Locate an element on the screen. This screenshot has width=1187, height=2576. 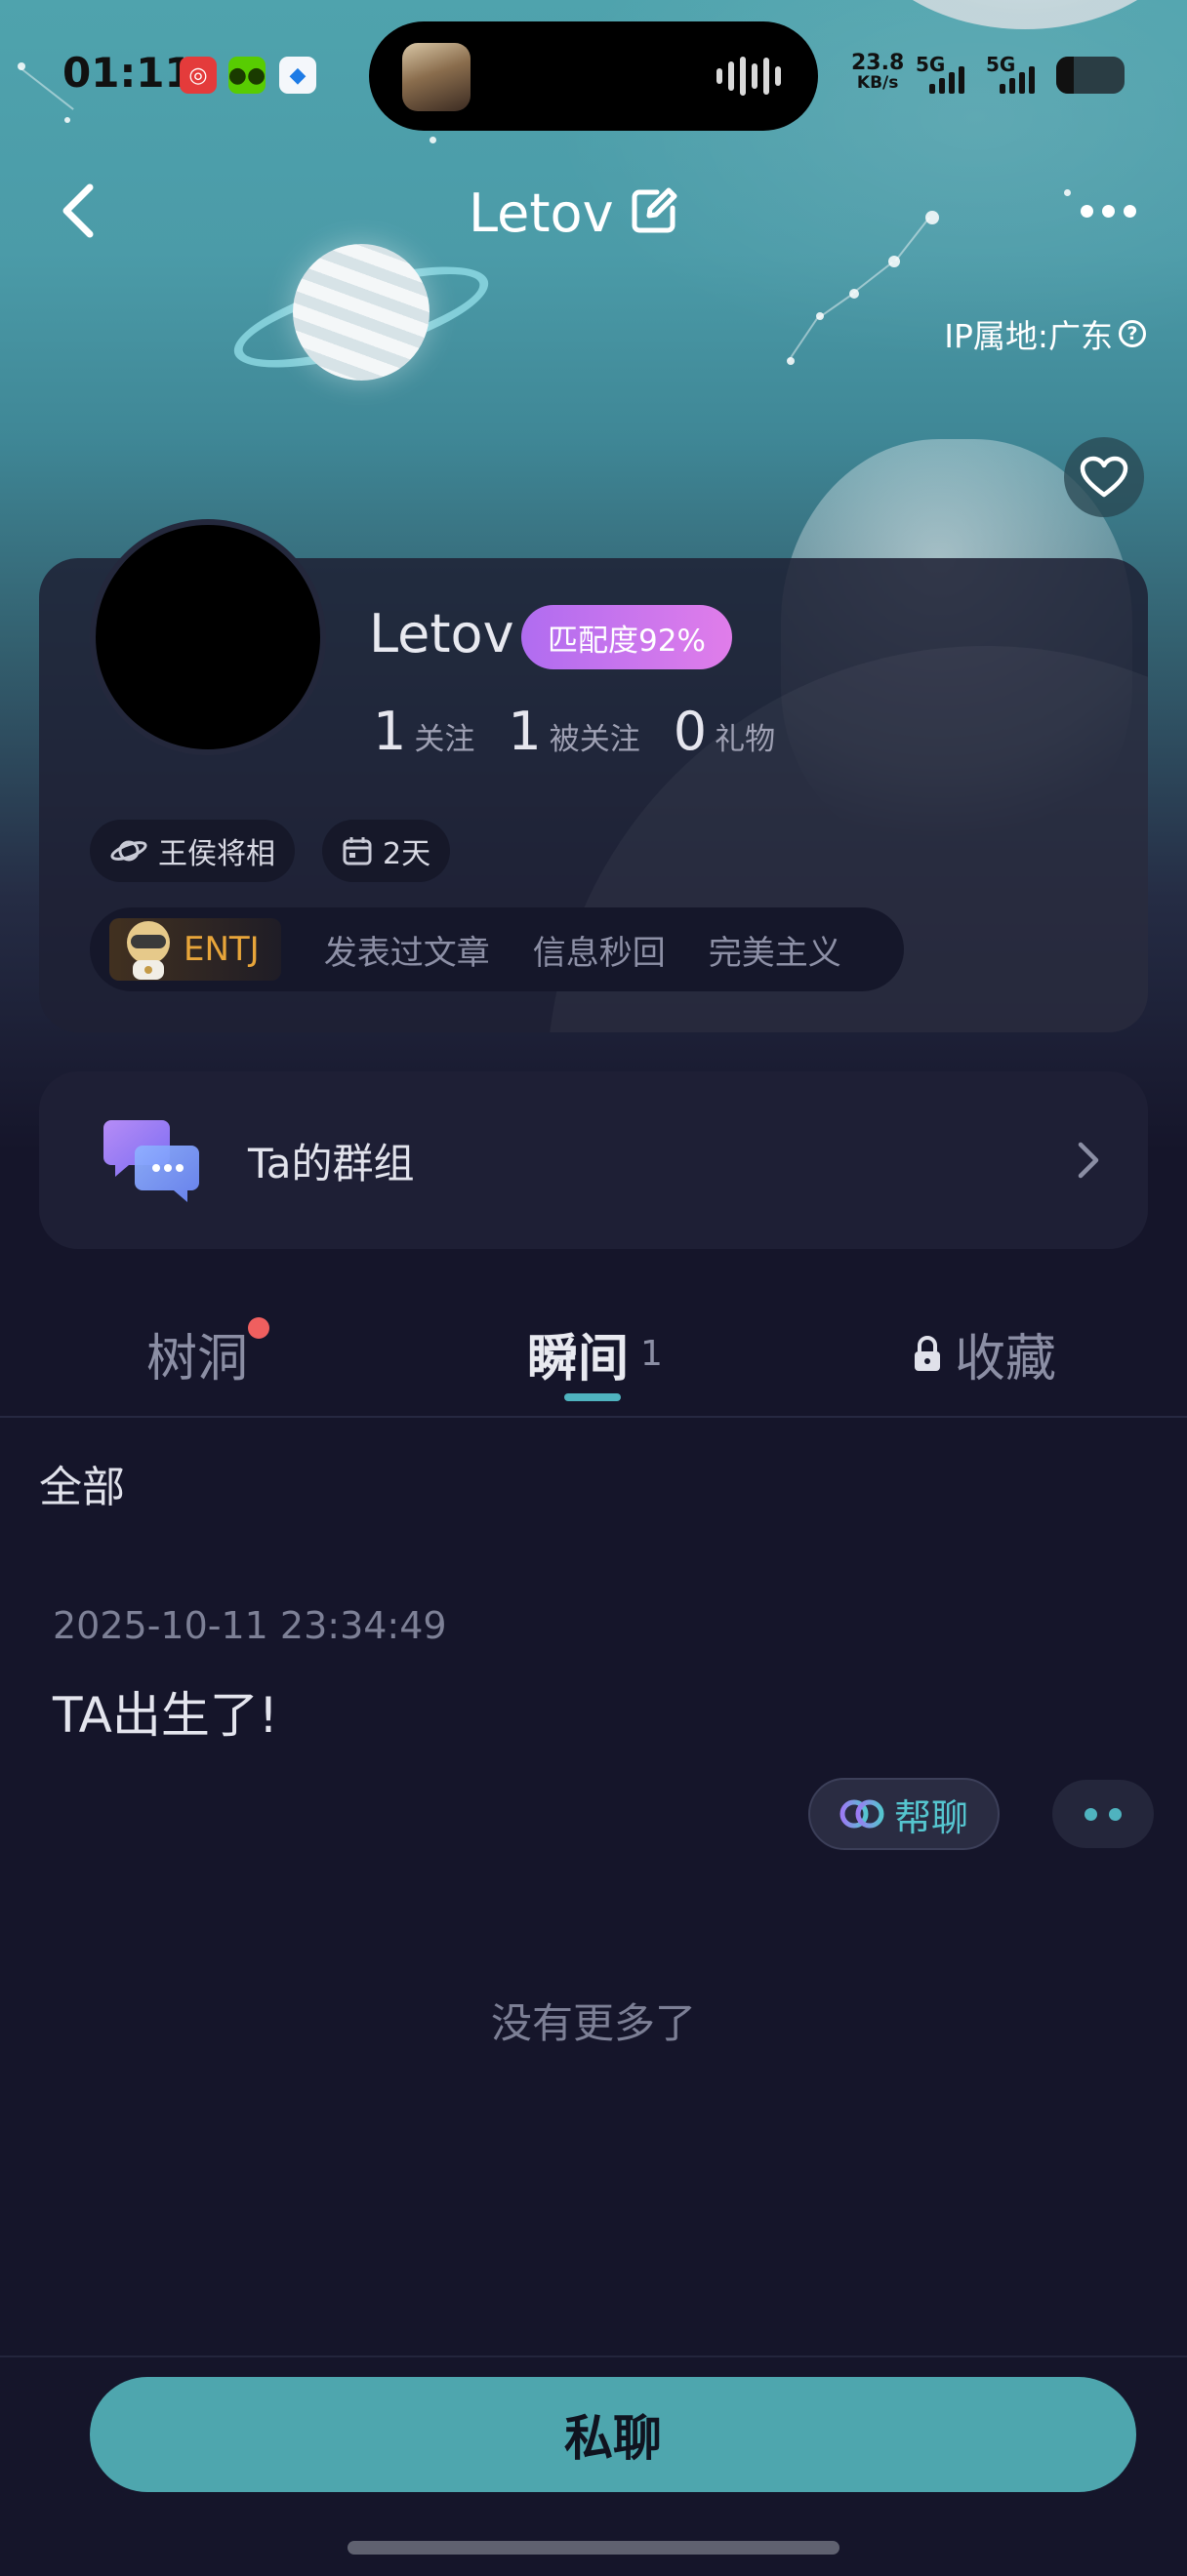
network-speed-unit: KB/s is located at coordinates (877, 83).